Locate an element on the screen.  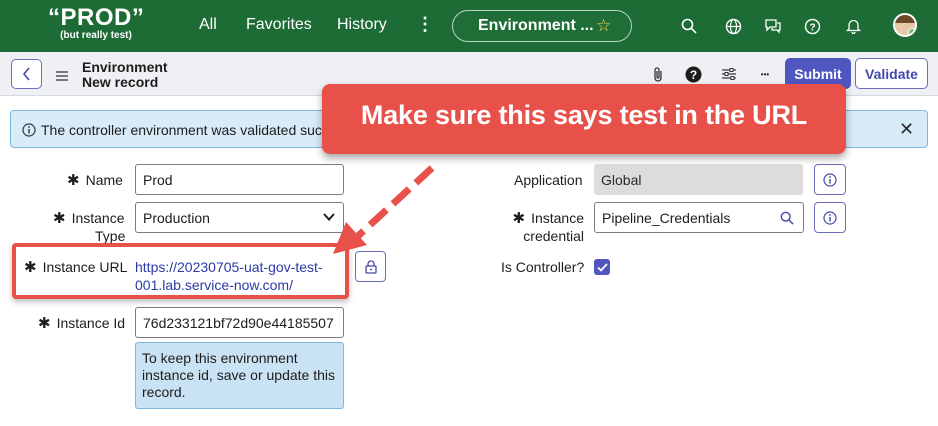
credential-info-button is located at coordinates (830, 217).